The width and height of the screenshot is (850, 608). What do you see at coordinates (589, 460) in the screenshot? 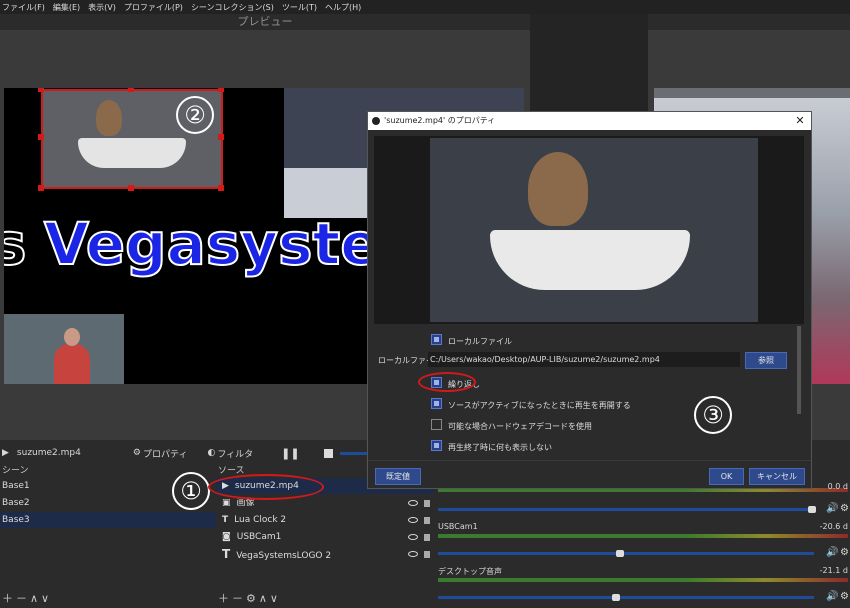
I see `dialog-footer-divider` at bounding box center [589, 460].